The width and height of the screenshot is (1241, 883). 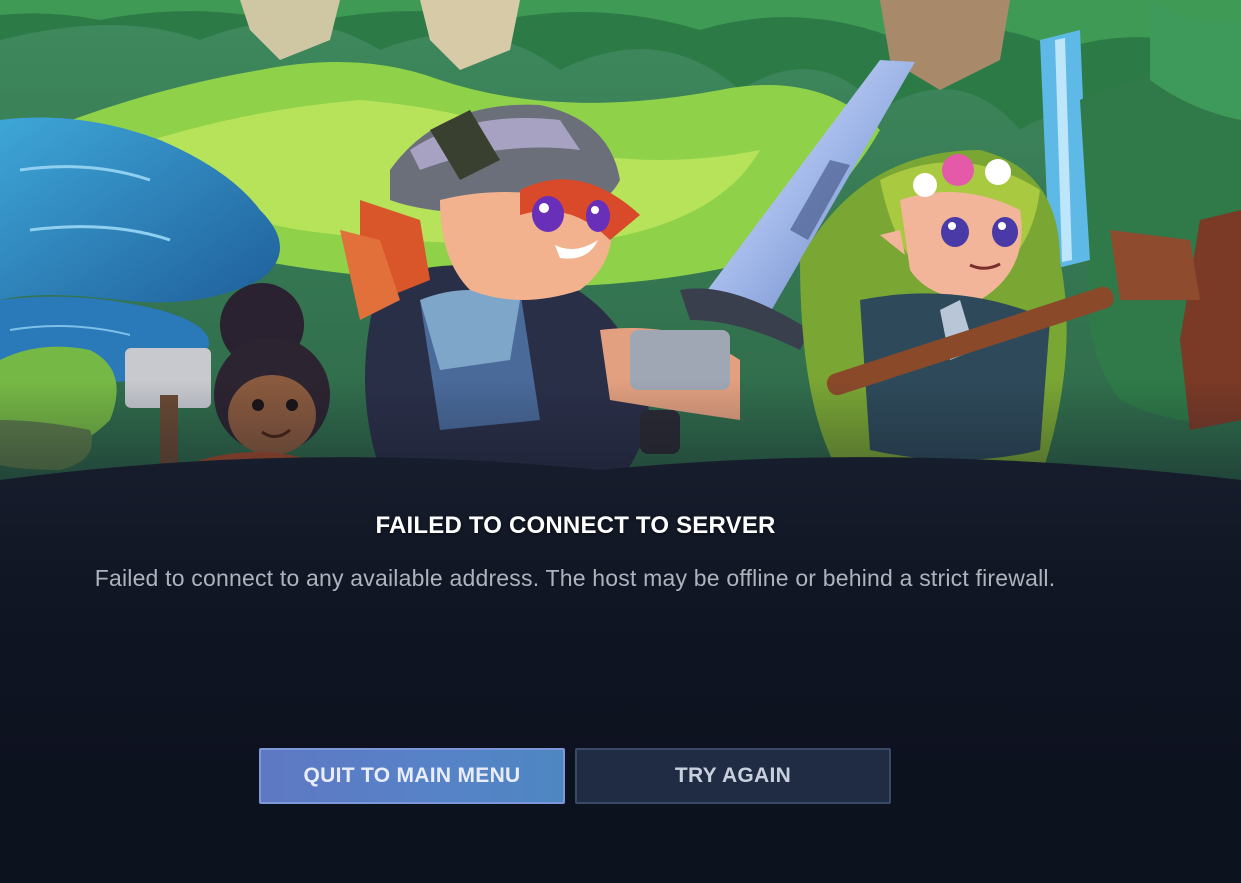 I want to click on error-title: FAILED TO CONNECT TO SERVER, so click(x=575, y=525).